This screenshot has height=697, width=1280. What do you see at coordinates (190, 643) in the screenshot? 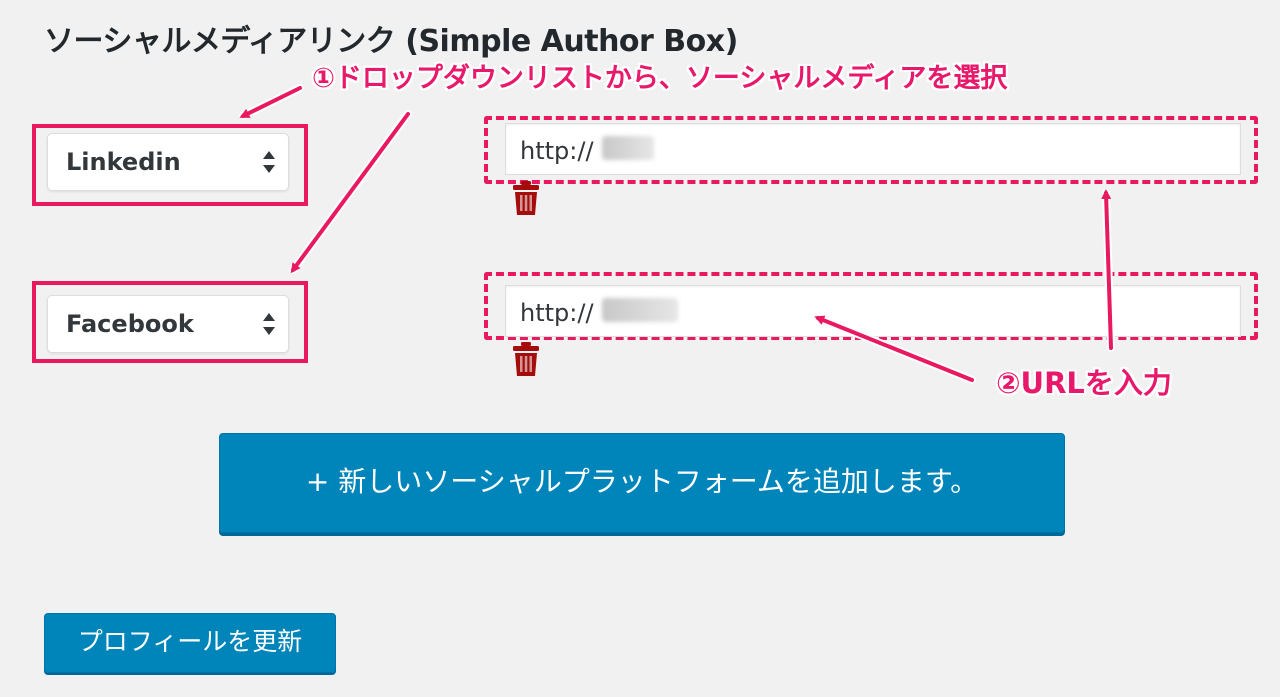
I see `update-profile-button: プロフィールを更新` at bounding box center [190, 643].